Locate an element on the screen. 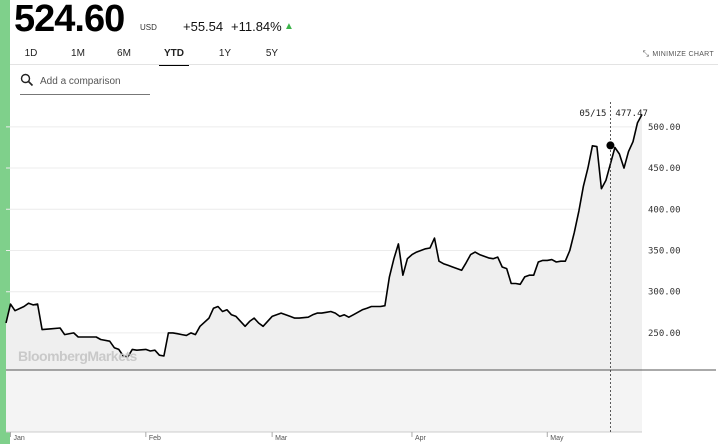  x-tick-label: Jan is located at coordinates (19, 438).